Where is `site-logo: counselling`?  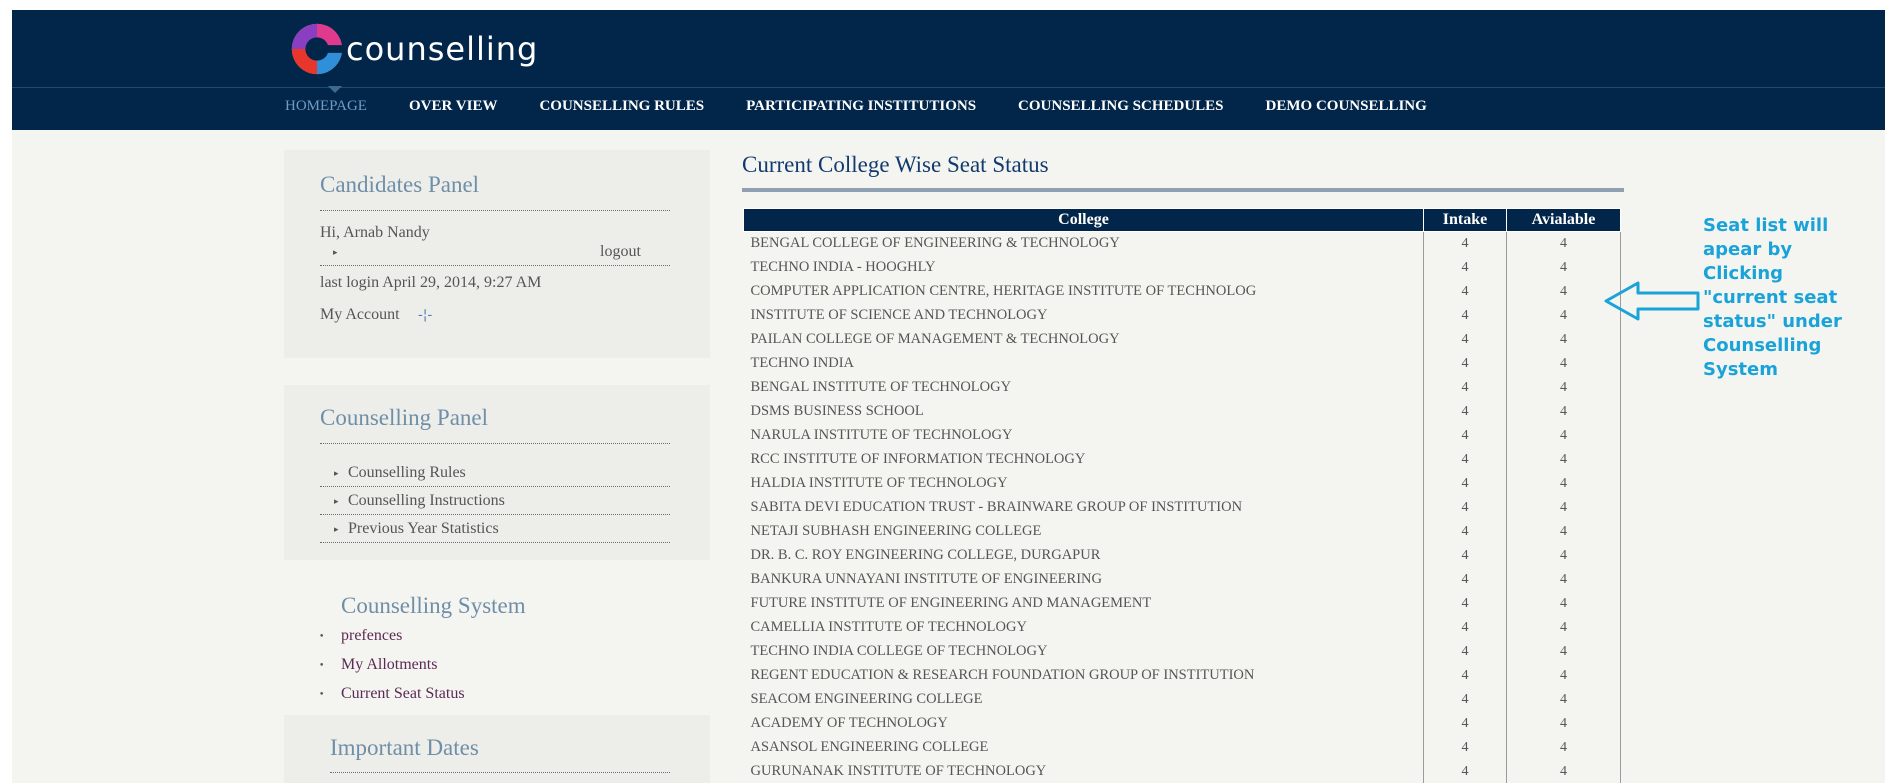 site-logo: counselling is located at coordinates (413, 49).